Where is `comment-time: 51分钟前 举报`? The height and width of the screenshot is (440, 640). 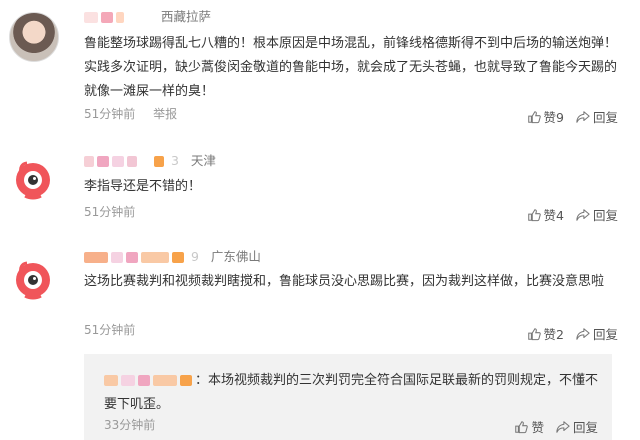 comment-time: 51分钟前 举报 is located at coordinates (130, 113).